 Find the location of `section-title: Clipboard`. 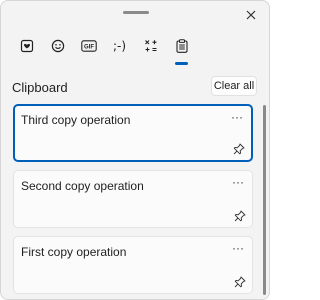

section-title: Clipboard is located at coordinates (40, 87).